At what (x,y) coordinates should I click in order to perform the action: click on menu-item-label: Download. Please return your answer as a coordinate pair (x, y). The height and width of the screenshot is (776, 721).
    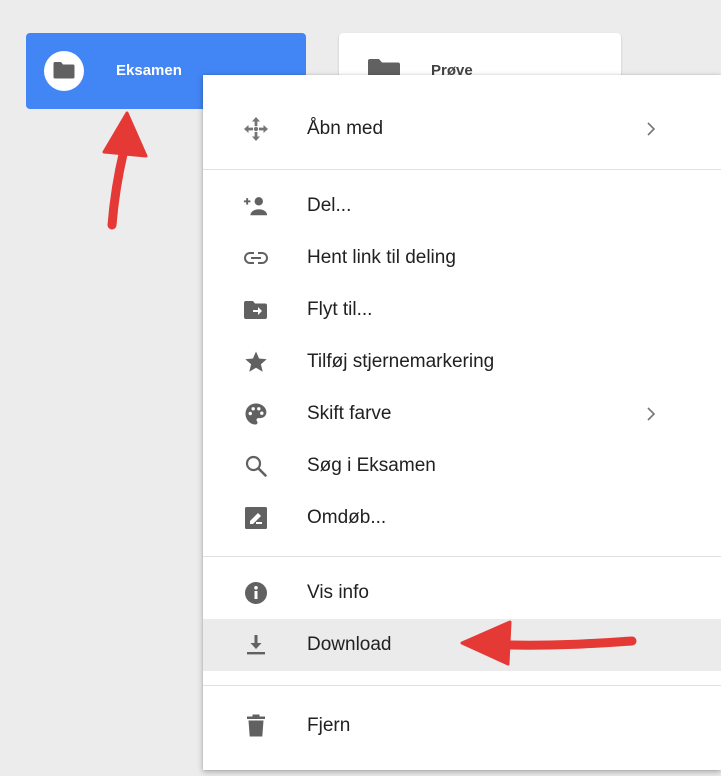
    Looking at the image, I should click on (349, 644).